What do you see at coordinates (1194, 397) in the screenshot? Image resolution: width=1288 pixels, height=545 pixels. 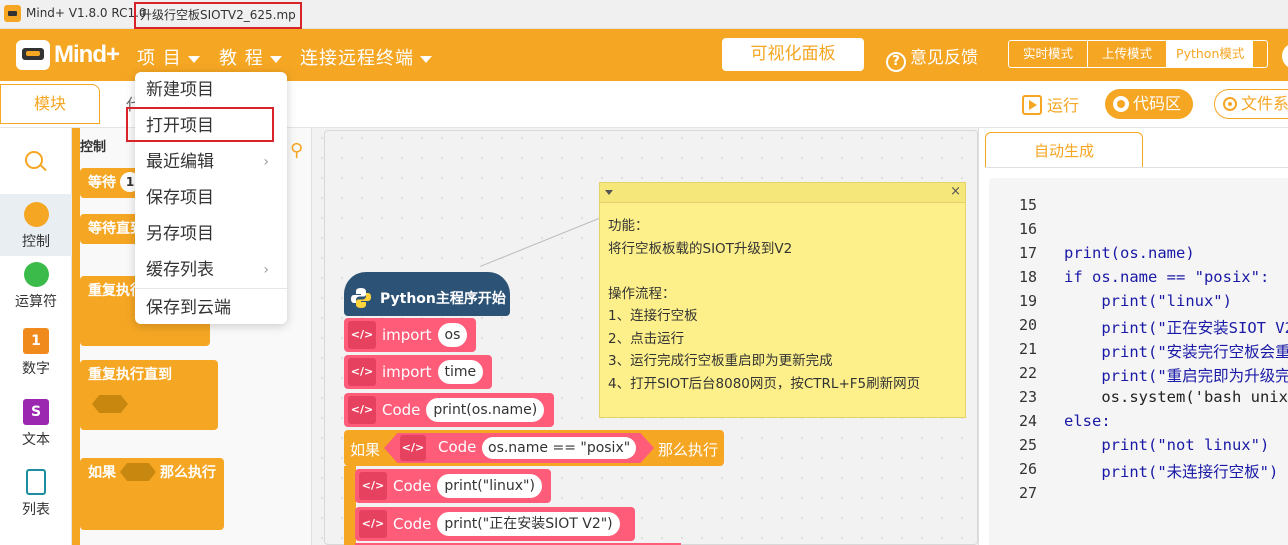 I see `code-line: os.system('bash unix_install.sh')` at bounding box center [1194, 397].